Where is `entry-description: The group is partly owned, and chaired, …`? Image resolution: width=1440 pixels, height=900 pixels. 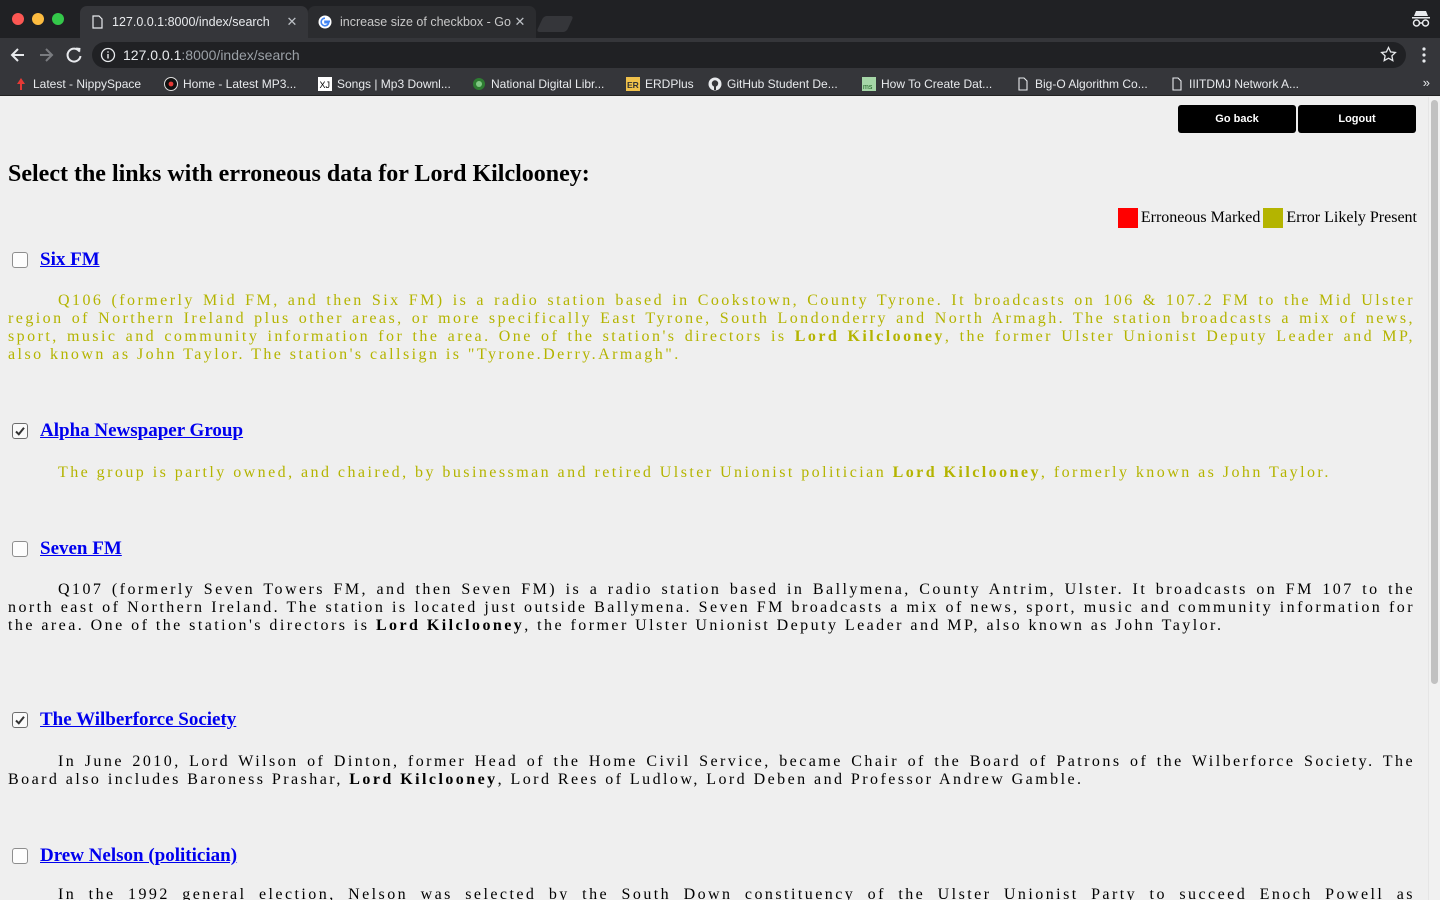 entry-description: The group is partly owned, and chaired, … is located at coordinates (694, 472).